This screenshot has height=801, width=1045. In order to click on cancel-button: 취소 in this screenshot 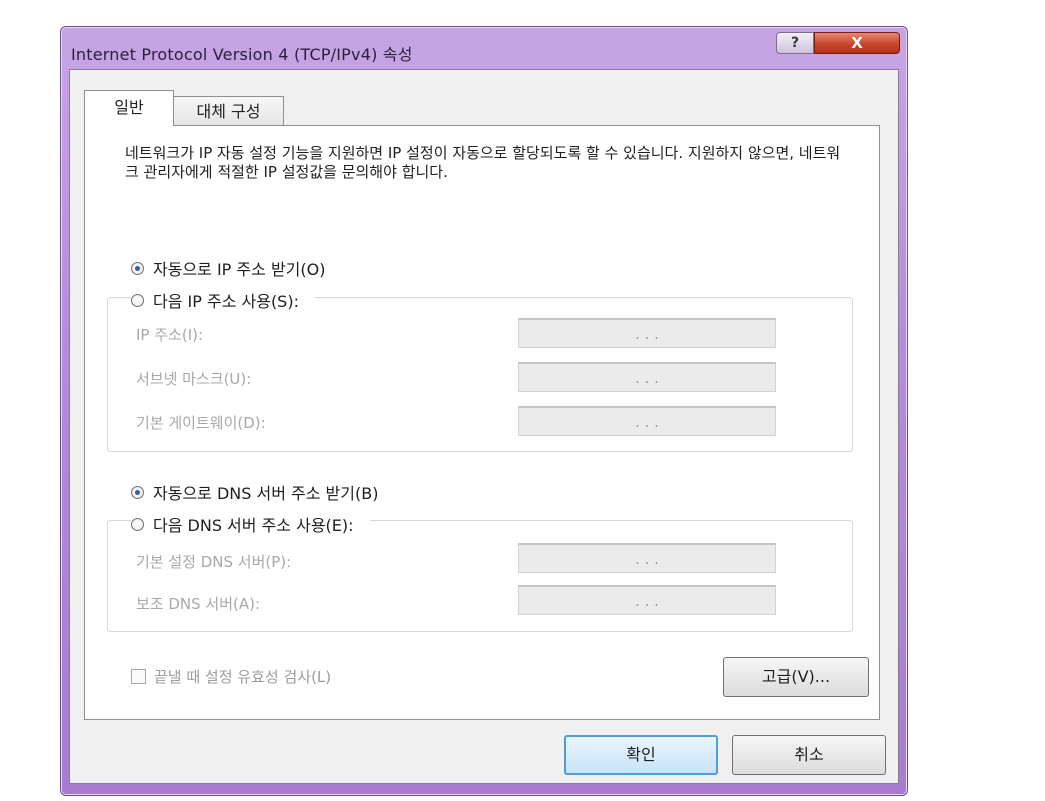, I will do `click(809, 755)`.